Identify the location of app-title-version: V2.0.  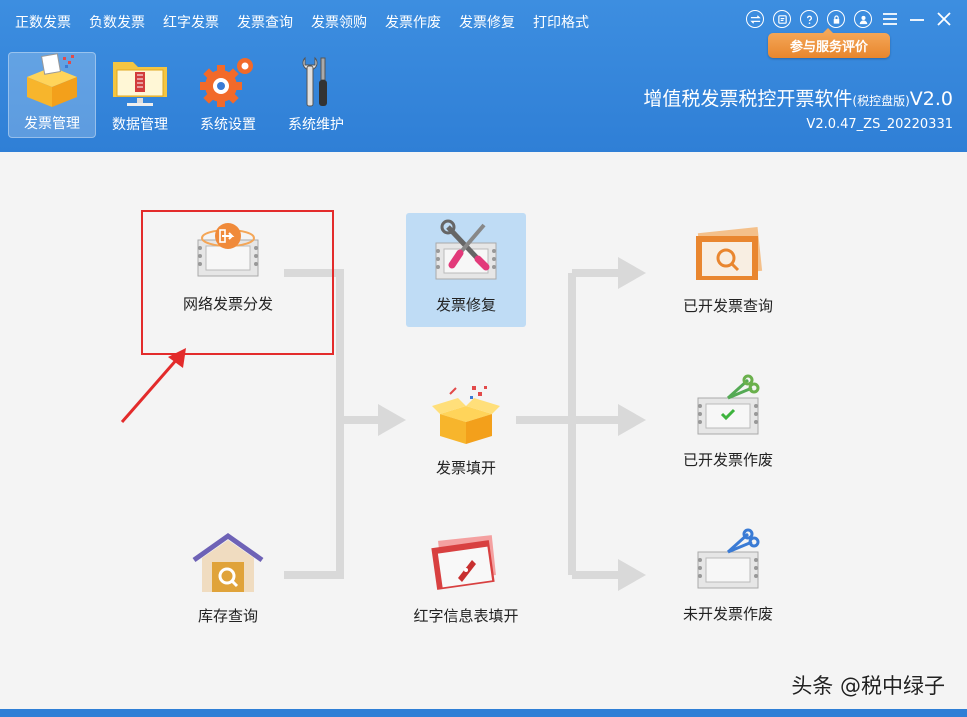
(931, 99).